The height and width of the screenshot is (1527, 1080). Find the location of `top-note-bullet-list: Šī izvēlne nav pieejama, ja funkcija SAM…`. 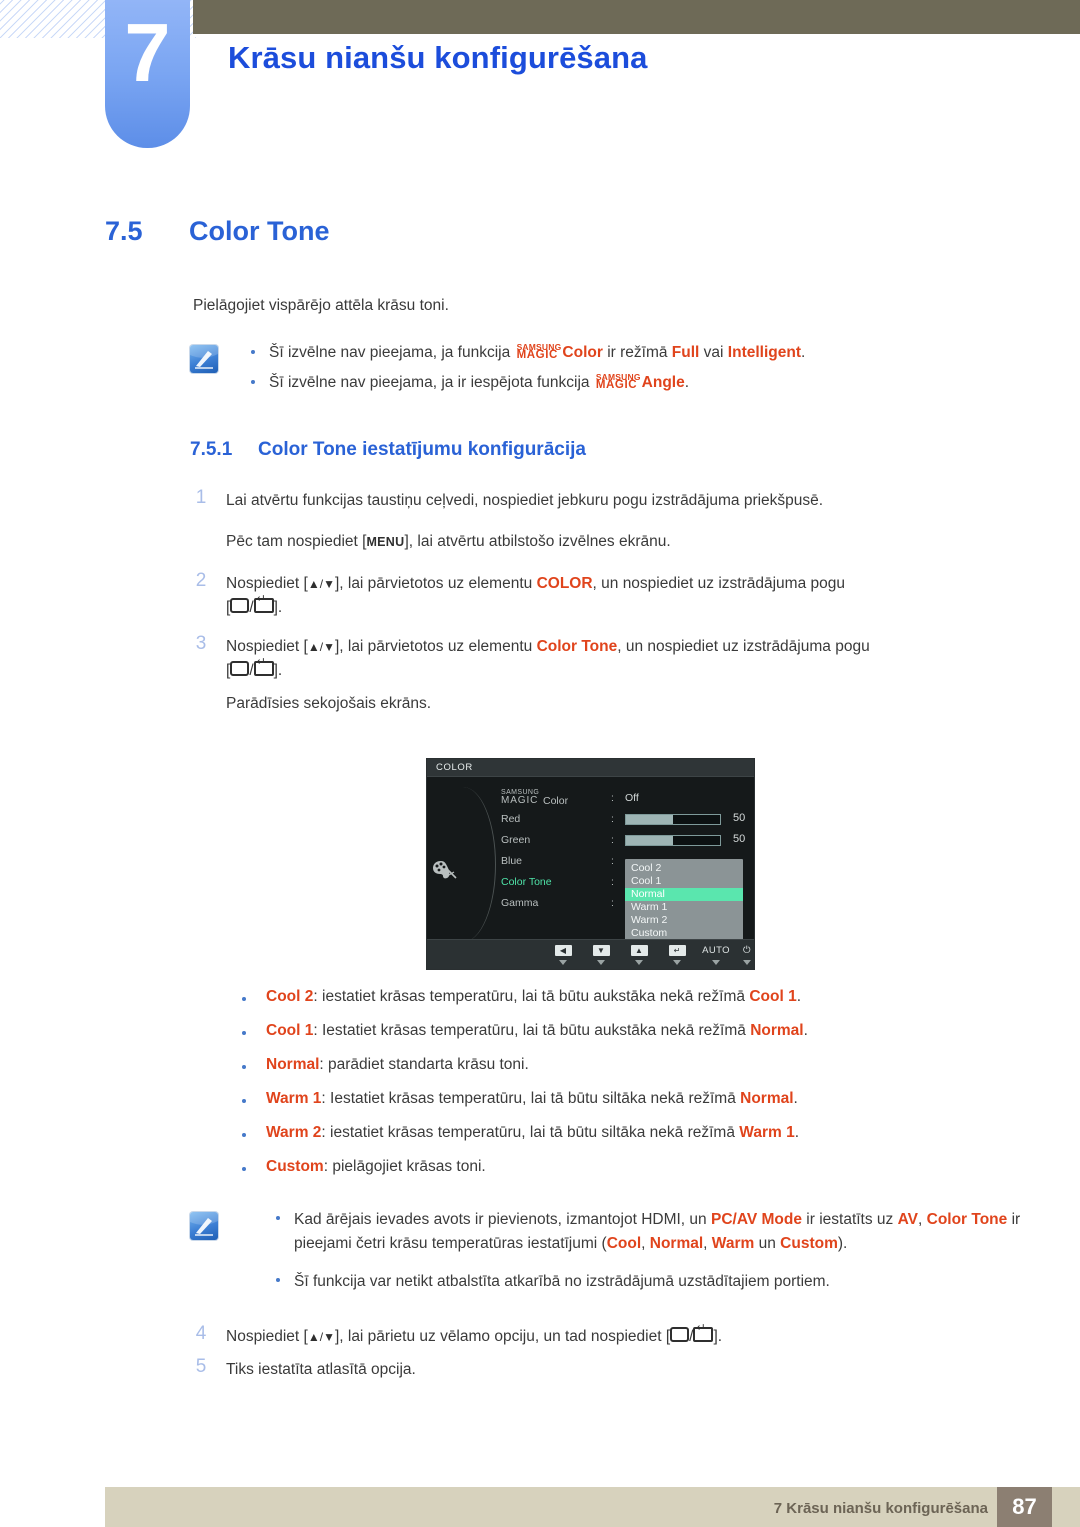

top-note-bullet-list: Šī izvēlne nav pieejama, ja funkcija SAM… is located at coordinates (638, 367).